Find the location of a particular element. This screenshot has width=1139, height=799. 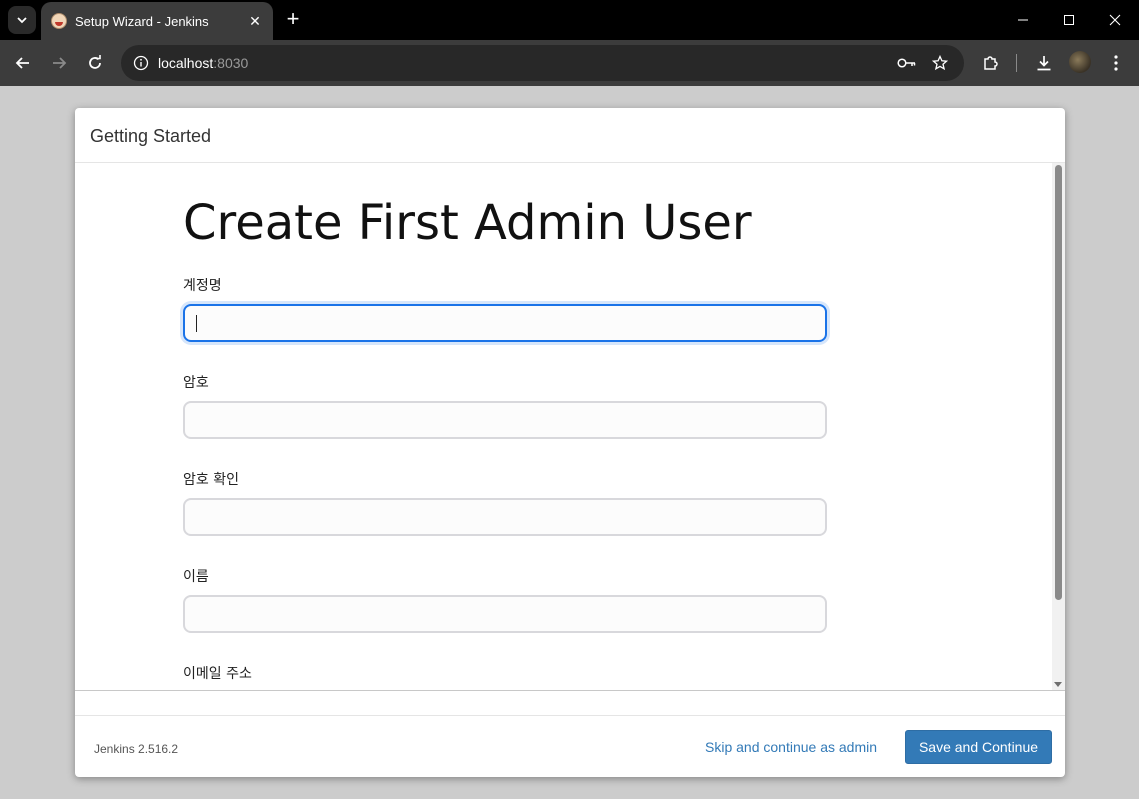

close-window-button is located at coordinates (1115, 20).